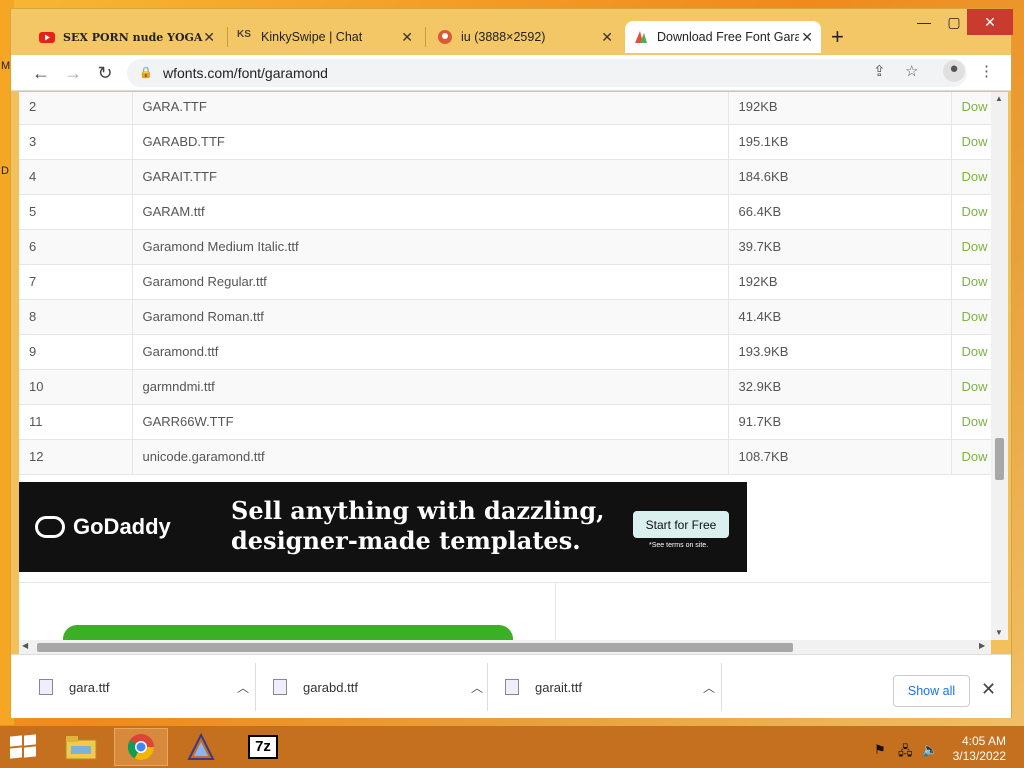  What do you see at coordinates (999, 459) in the screenshot?
I see `vertical-scroll-thumb` at bounding box center [999, 459].